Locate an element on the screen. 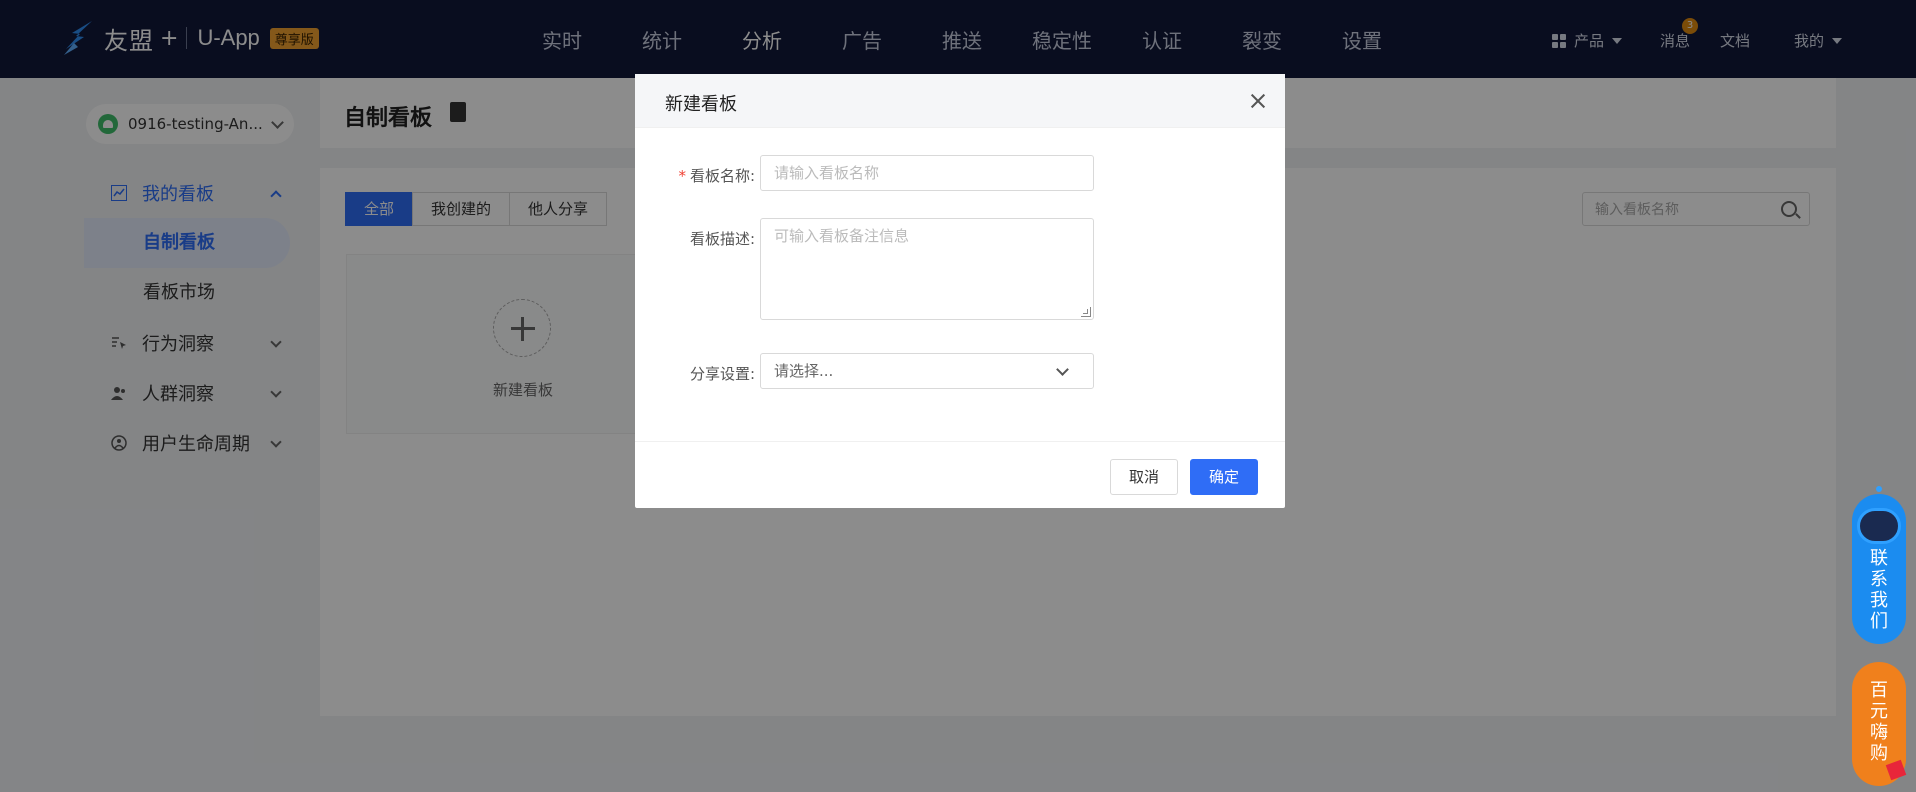 This screenshot has width=1916, height=792. contact-us-label: 联系我们 is located at coordinates (1879, 590).